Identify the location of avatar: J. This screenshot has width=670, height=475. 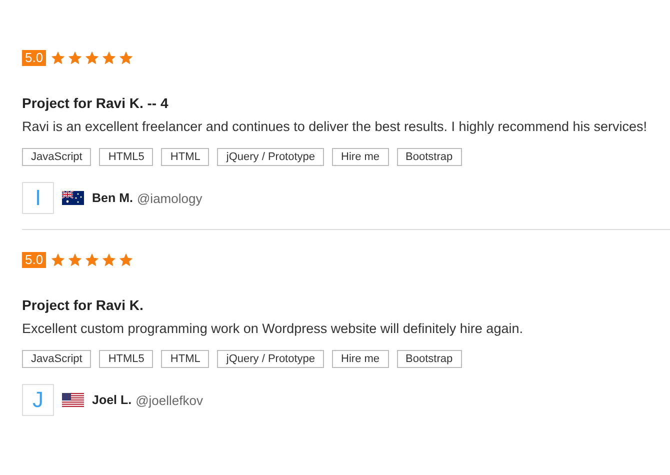
(38, 400).